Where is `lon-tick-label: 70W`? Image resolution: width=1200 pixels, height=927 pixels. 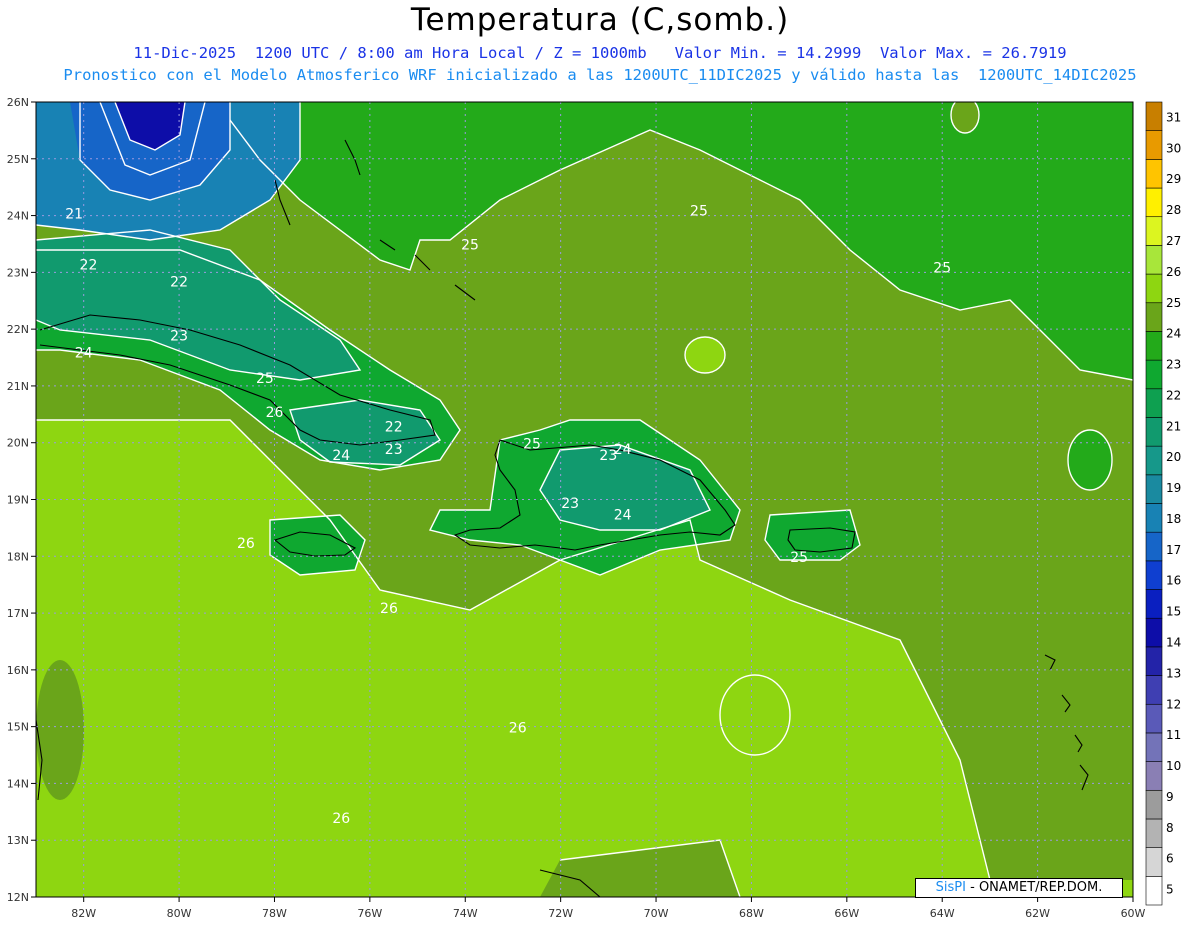
lon-tick-label: 70W is located at coordinates (656, 913).